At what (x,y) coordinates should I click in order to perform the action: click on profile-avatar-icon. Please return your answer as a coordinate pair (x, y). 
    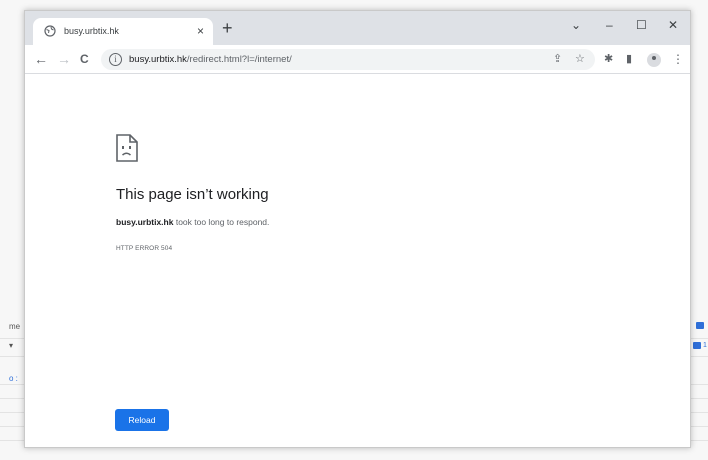
    Looking at the image, I should click on (654, 60).